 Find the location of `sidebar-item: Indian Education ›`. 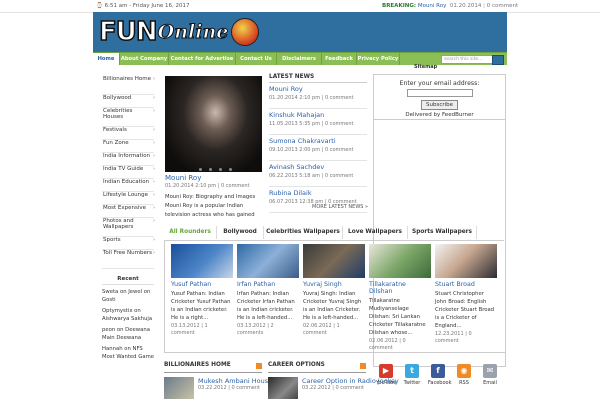

sidebar-item: Indian Education › is located at coordinates (128, 185).